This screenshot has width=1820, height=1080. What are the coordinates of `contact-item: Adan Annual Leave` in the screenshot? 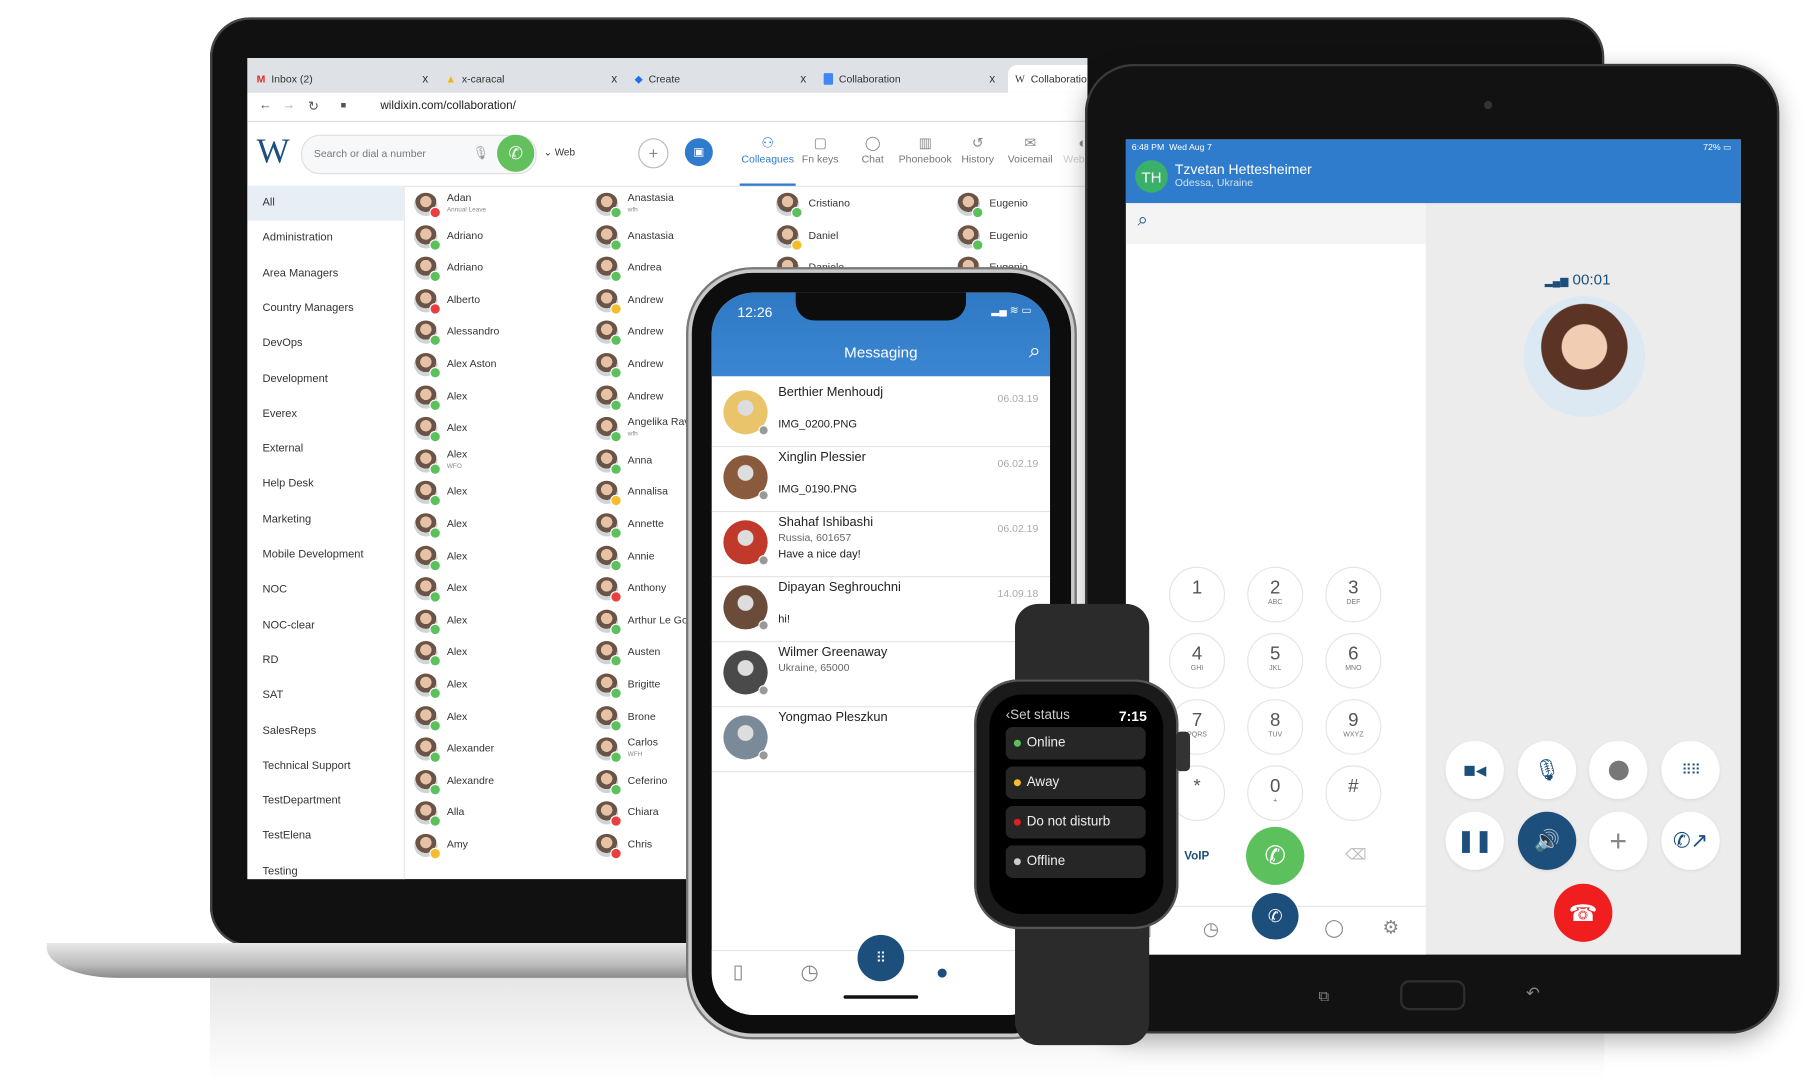 It's located at (501, 206).